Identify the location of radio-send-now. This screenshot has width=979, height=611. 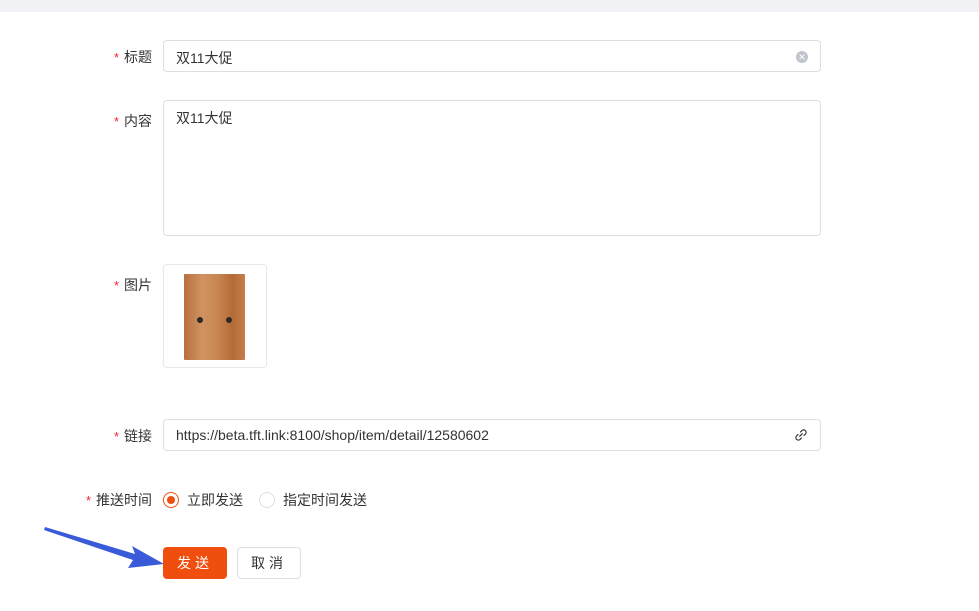
(171, 500).